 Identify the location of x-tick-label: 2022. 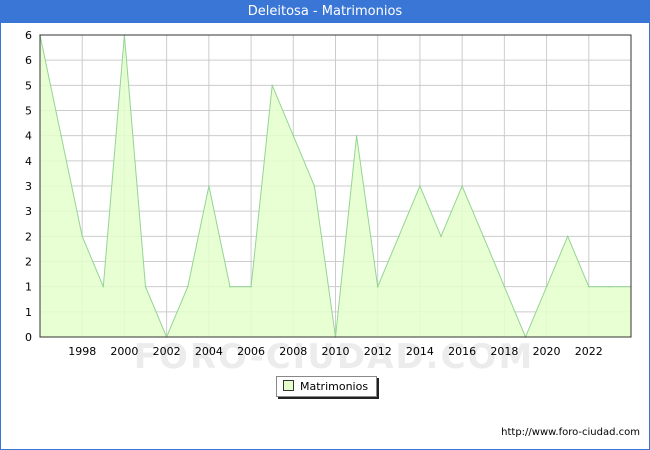
(589, 351).